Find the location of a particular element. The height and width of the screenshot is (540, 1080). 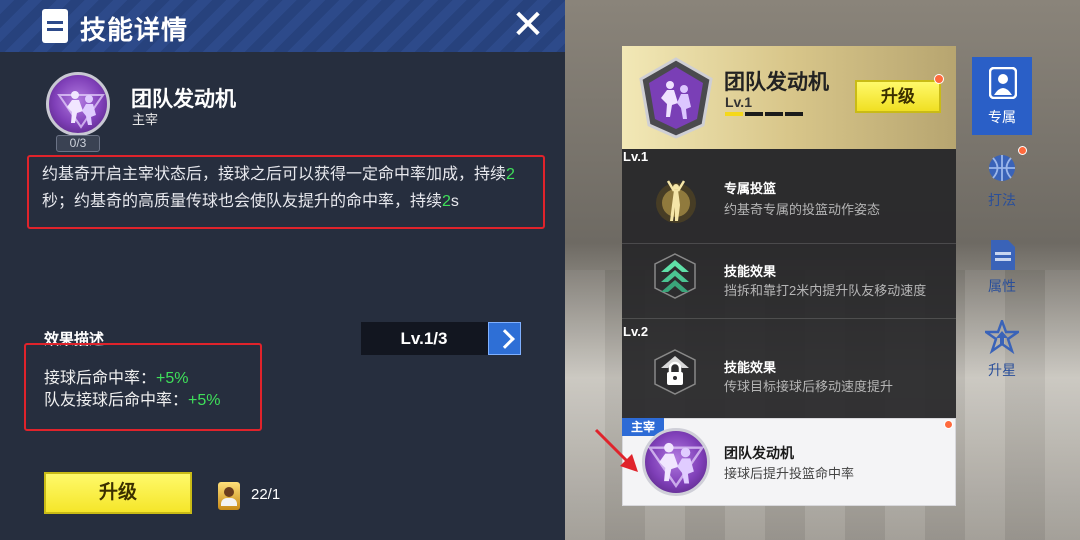

dialog-title: 技能详情 is located at coordinates (134, 30).